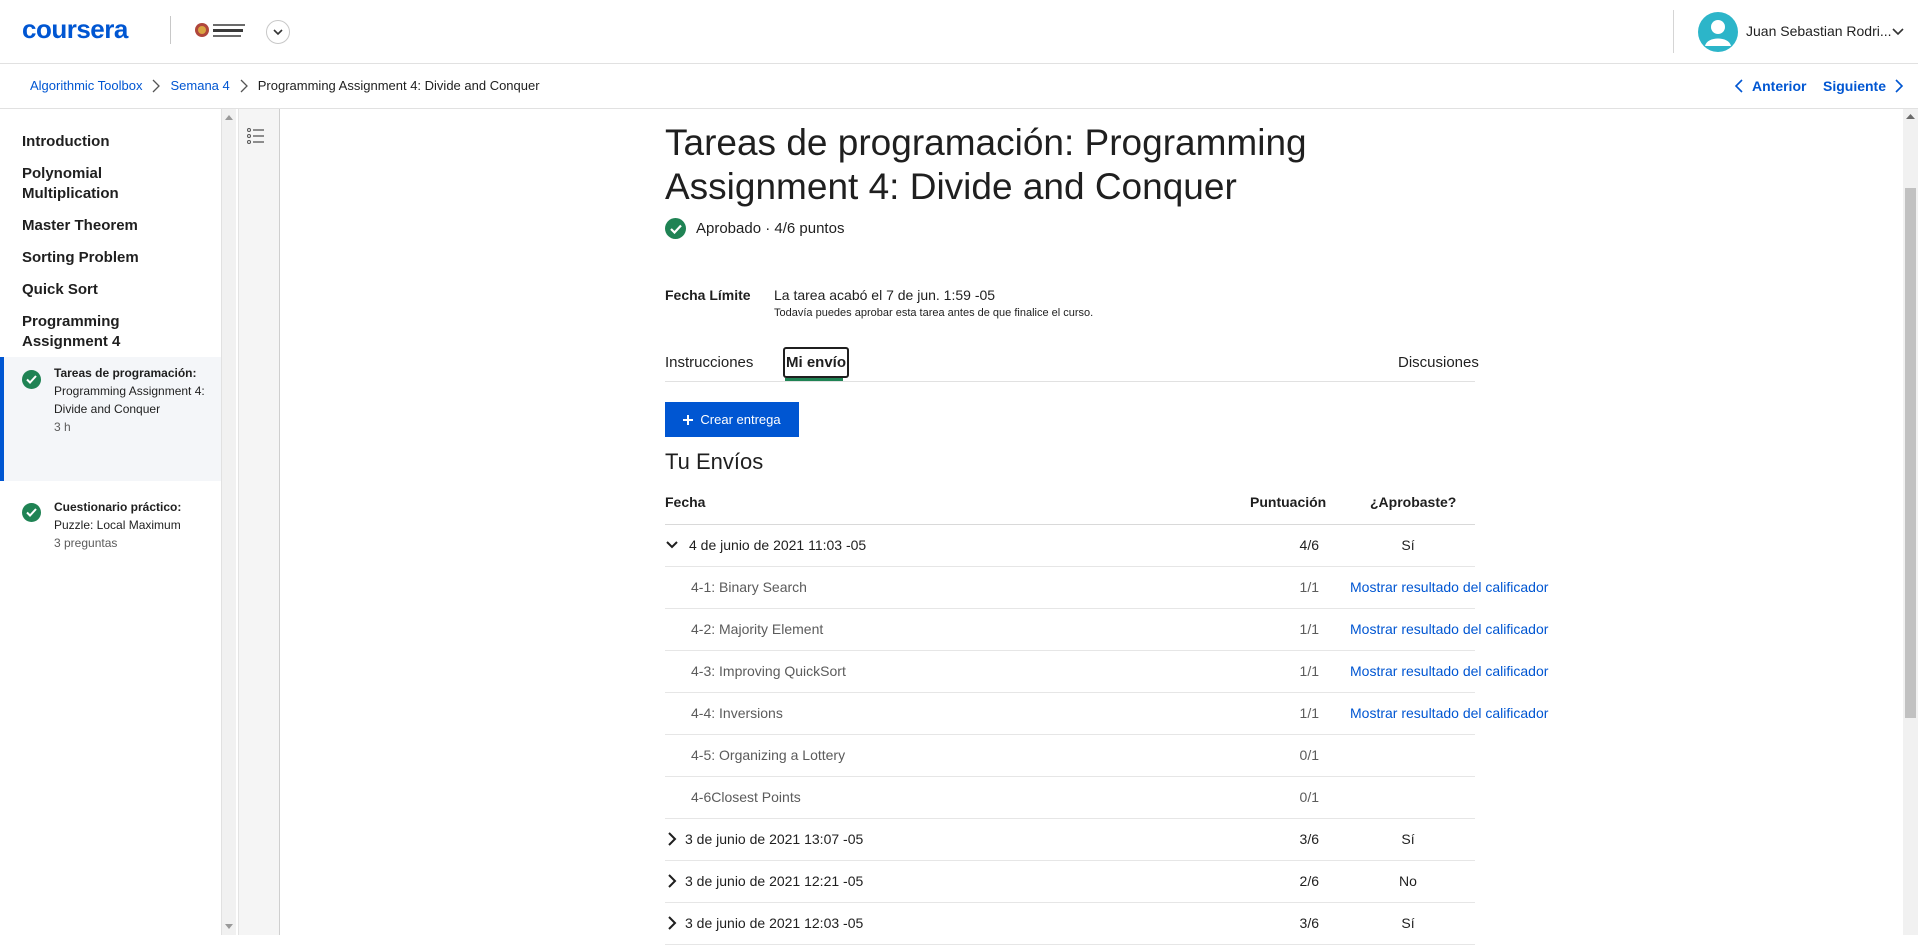  Describe the element at coordinates (228, 522) in the screenshot. I see `sidebar-scrollbar` at that location.